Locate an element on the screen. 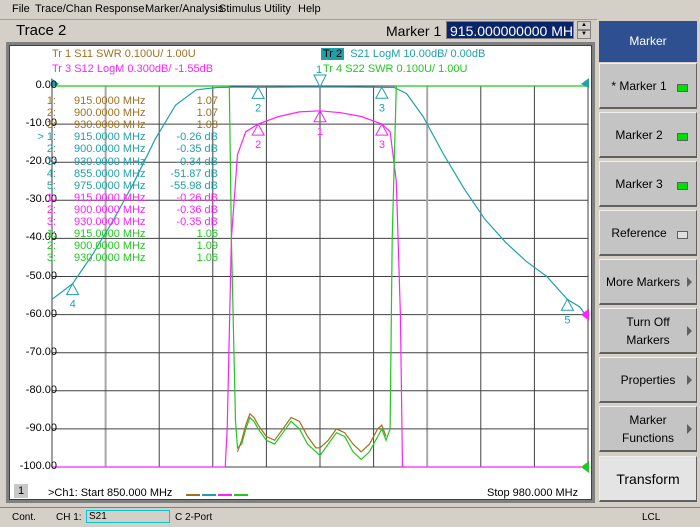 The image size is (700, 527). marker-readout-id: 5: is located at coordinates (51, 185).